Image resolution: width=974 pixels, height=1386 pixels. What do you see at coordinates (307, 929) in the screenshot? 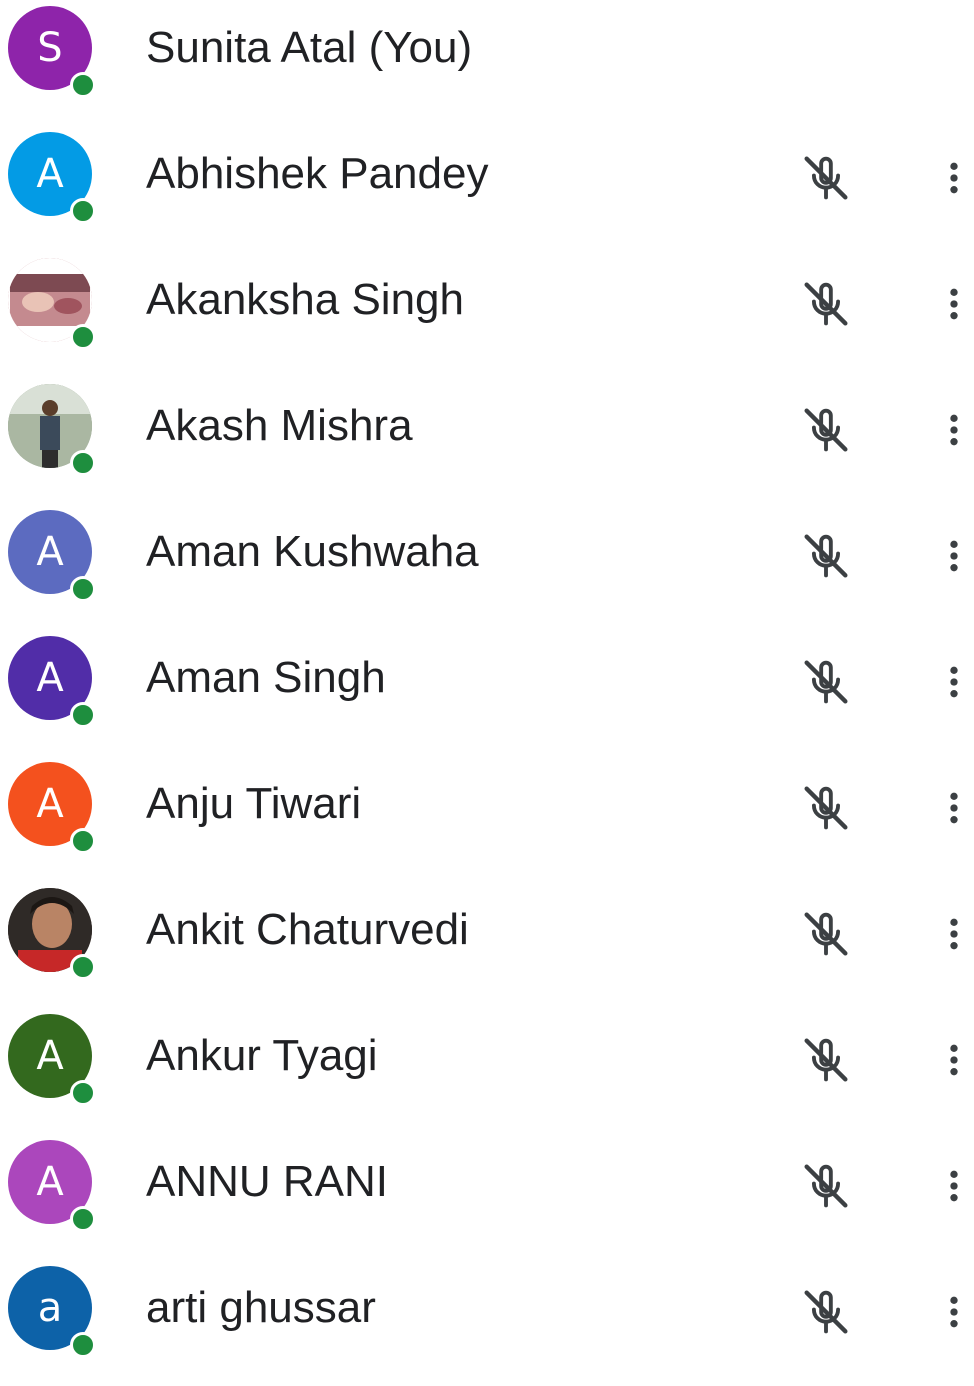
I see `participant-name: Ankit Chaturvedi` at bounding box center [307, 929].